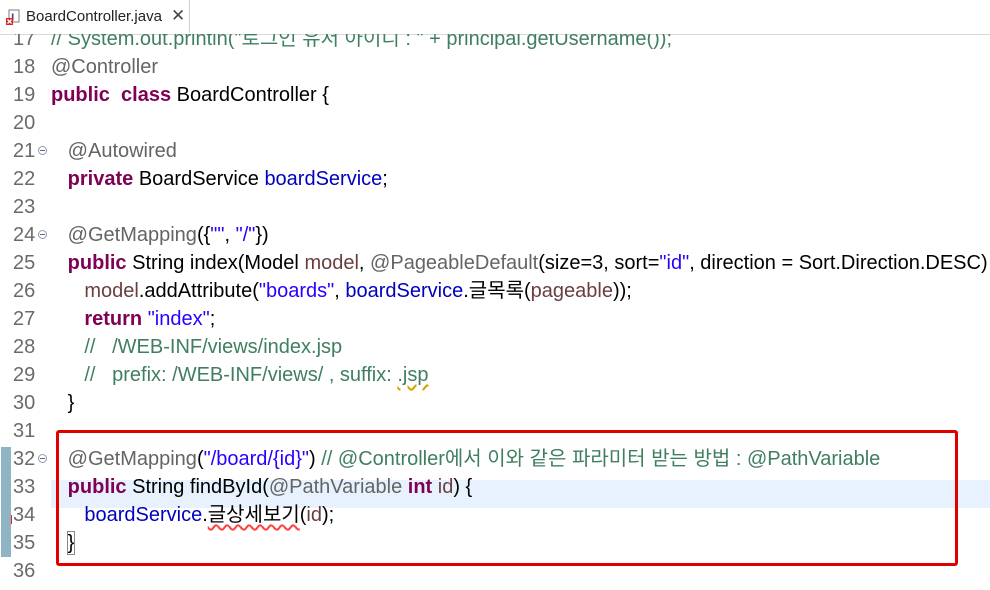  Describe the element at coordinates (100, 179) in the screenshot. I see `code-token: private` at that location.